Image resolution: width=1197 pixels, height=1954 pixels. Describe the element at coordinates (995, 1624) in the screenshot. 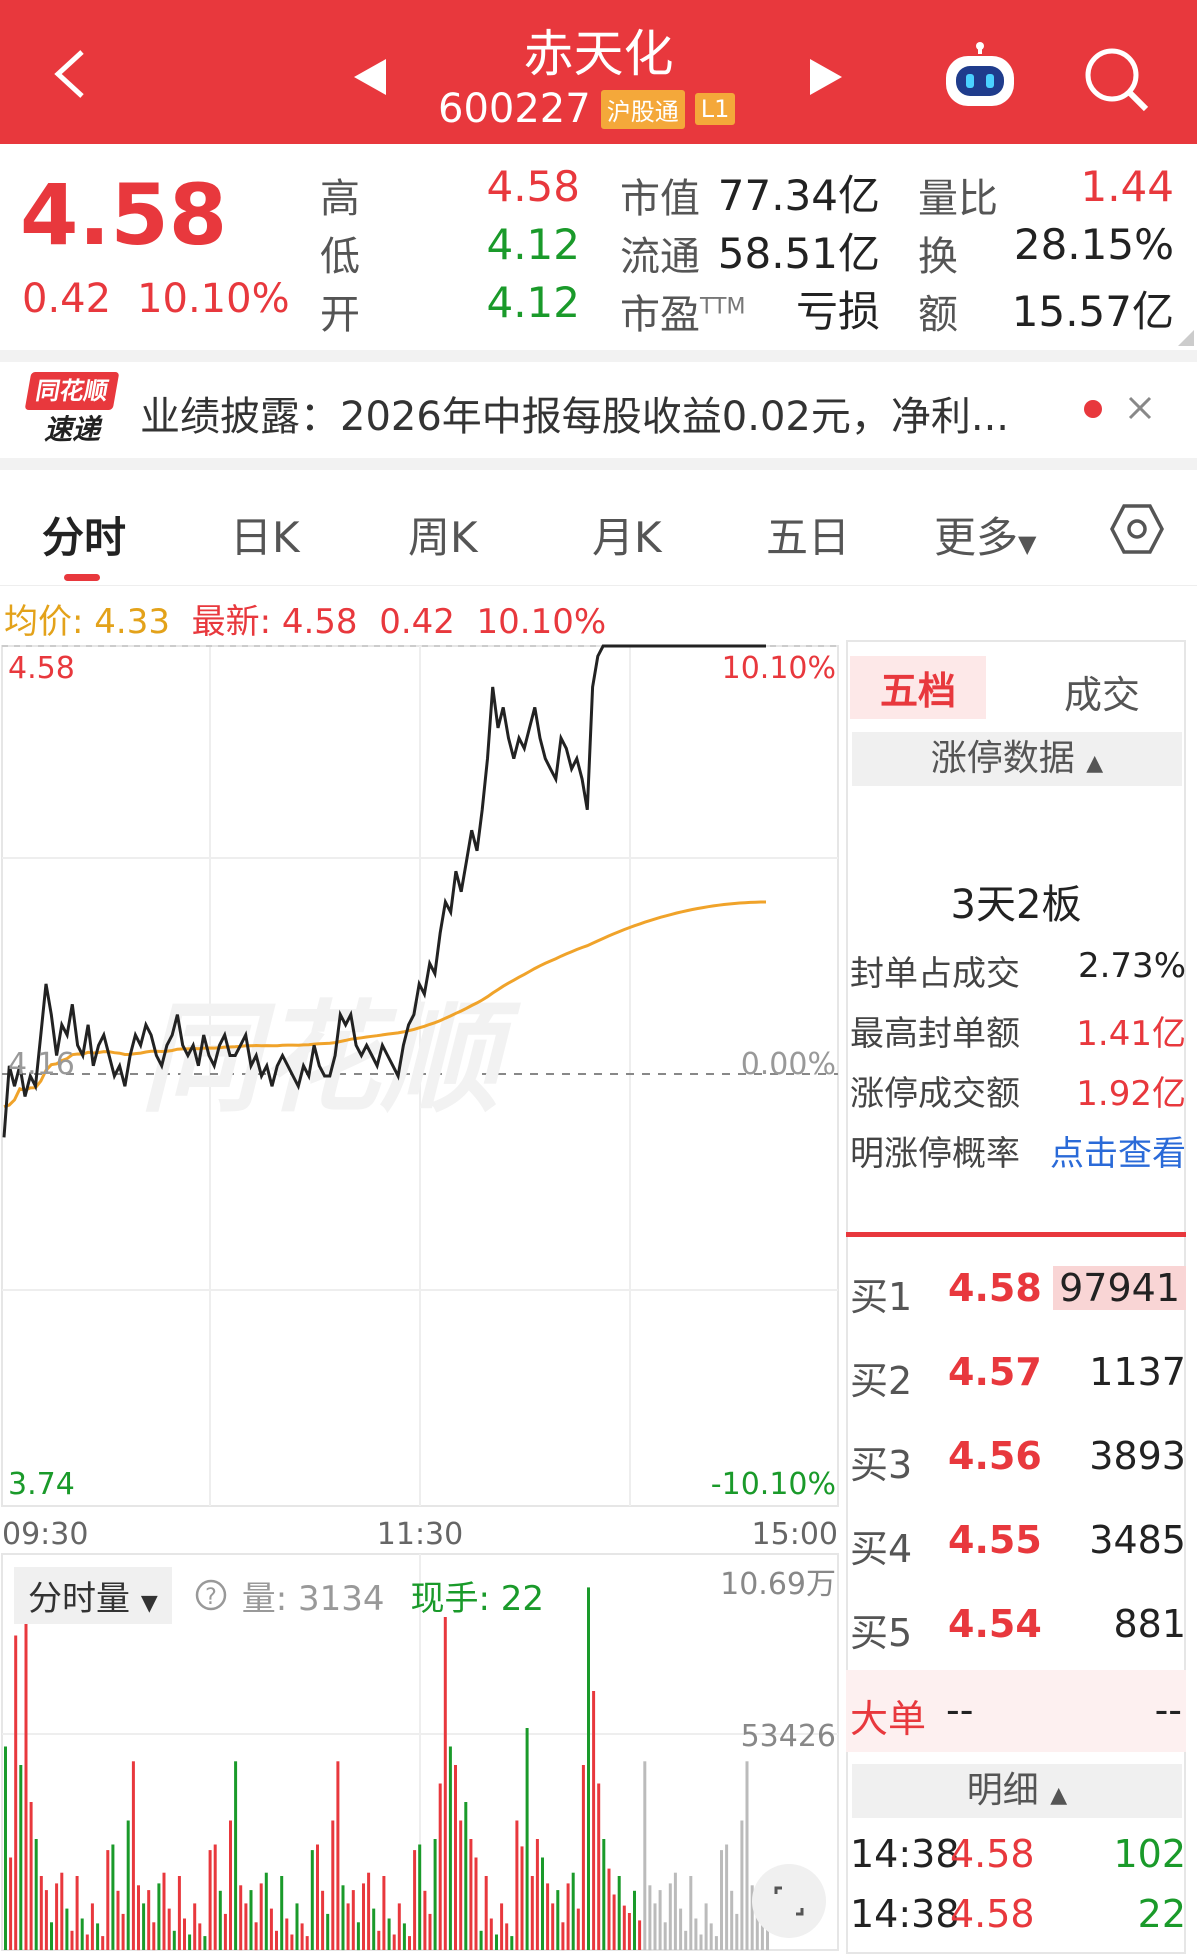

I see `bid-price: 4.54` at that location.